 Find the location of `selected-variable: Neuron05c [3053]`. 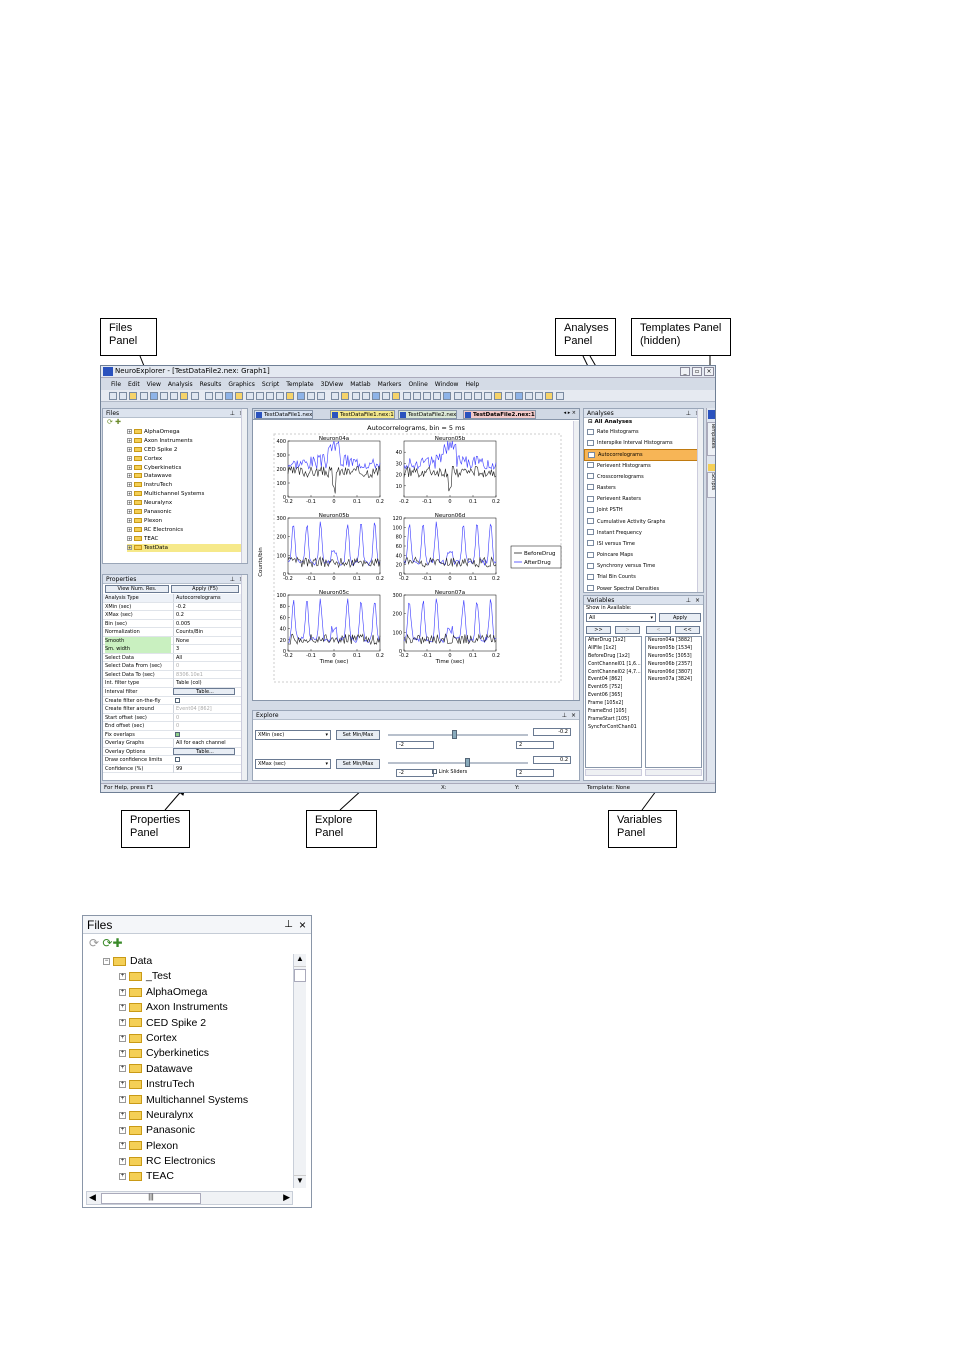

selected-variable: Neuron05c [3053] is located at coordinates (673, 657).